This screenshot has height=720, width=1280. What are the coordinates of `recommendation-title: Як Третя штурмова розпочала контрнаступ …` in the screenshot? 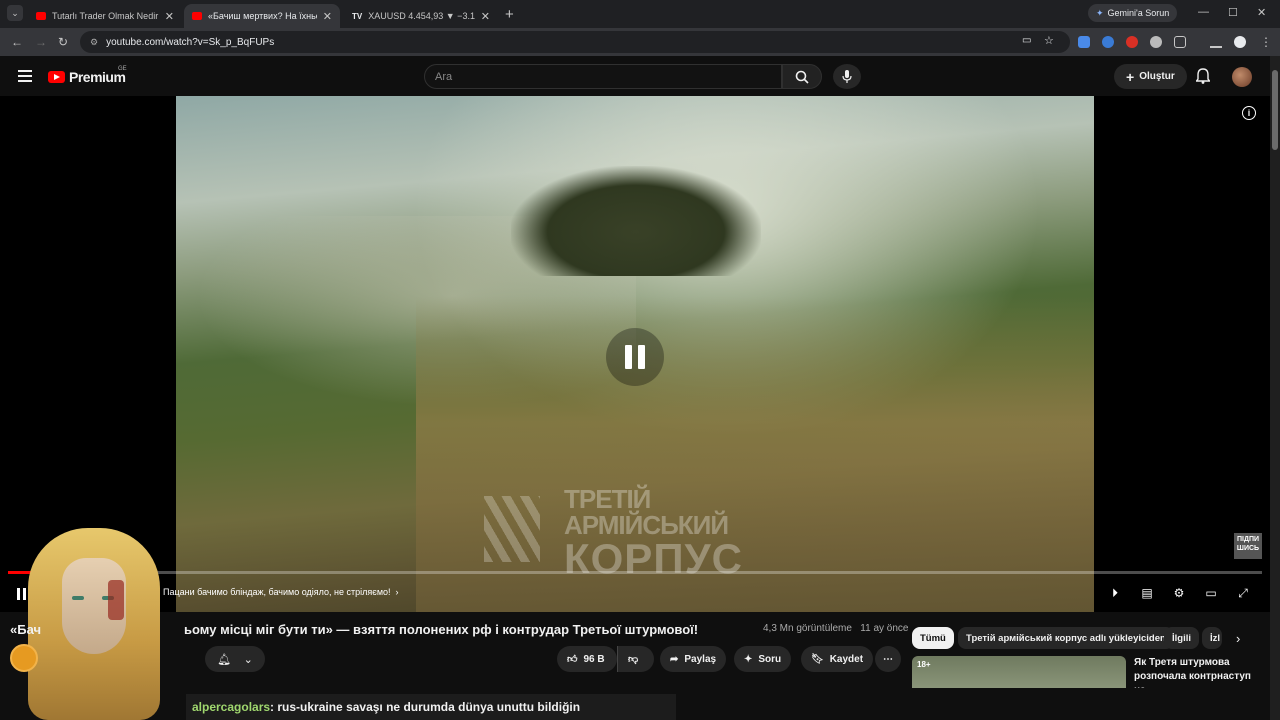 It's located at (1199, 672).